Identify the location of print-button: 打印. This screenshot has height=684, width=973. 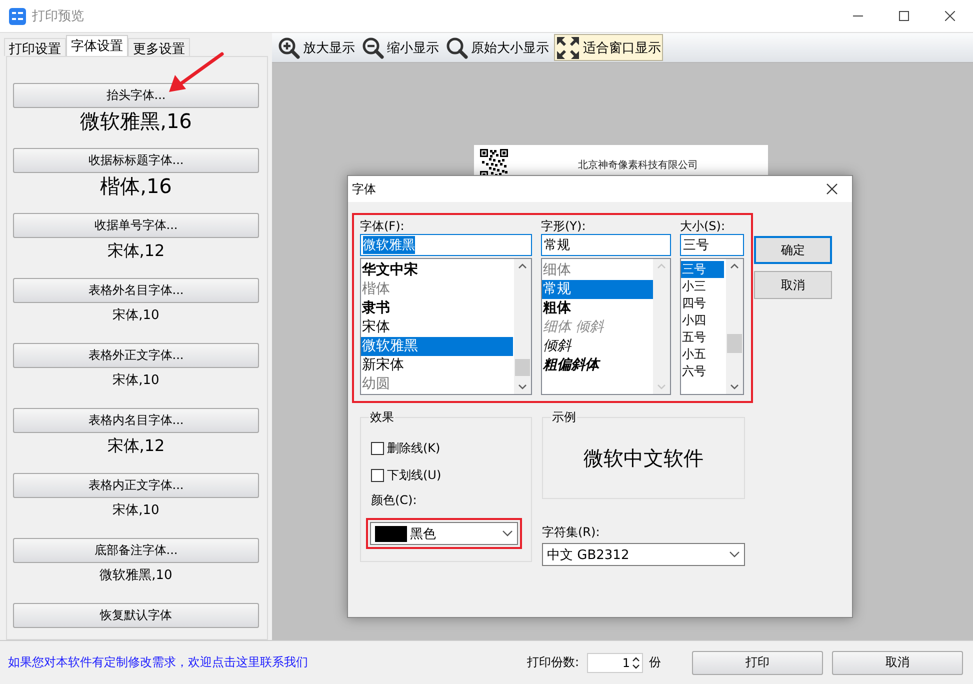
(757, 662).